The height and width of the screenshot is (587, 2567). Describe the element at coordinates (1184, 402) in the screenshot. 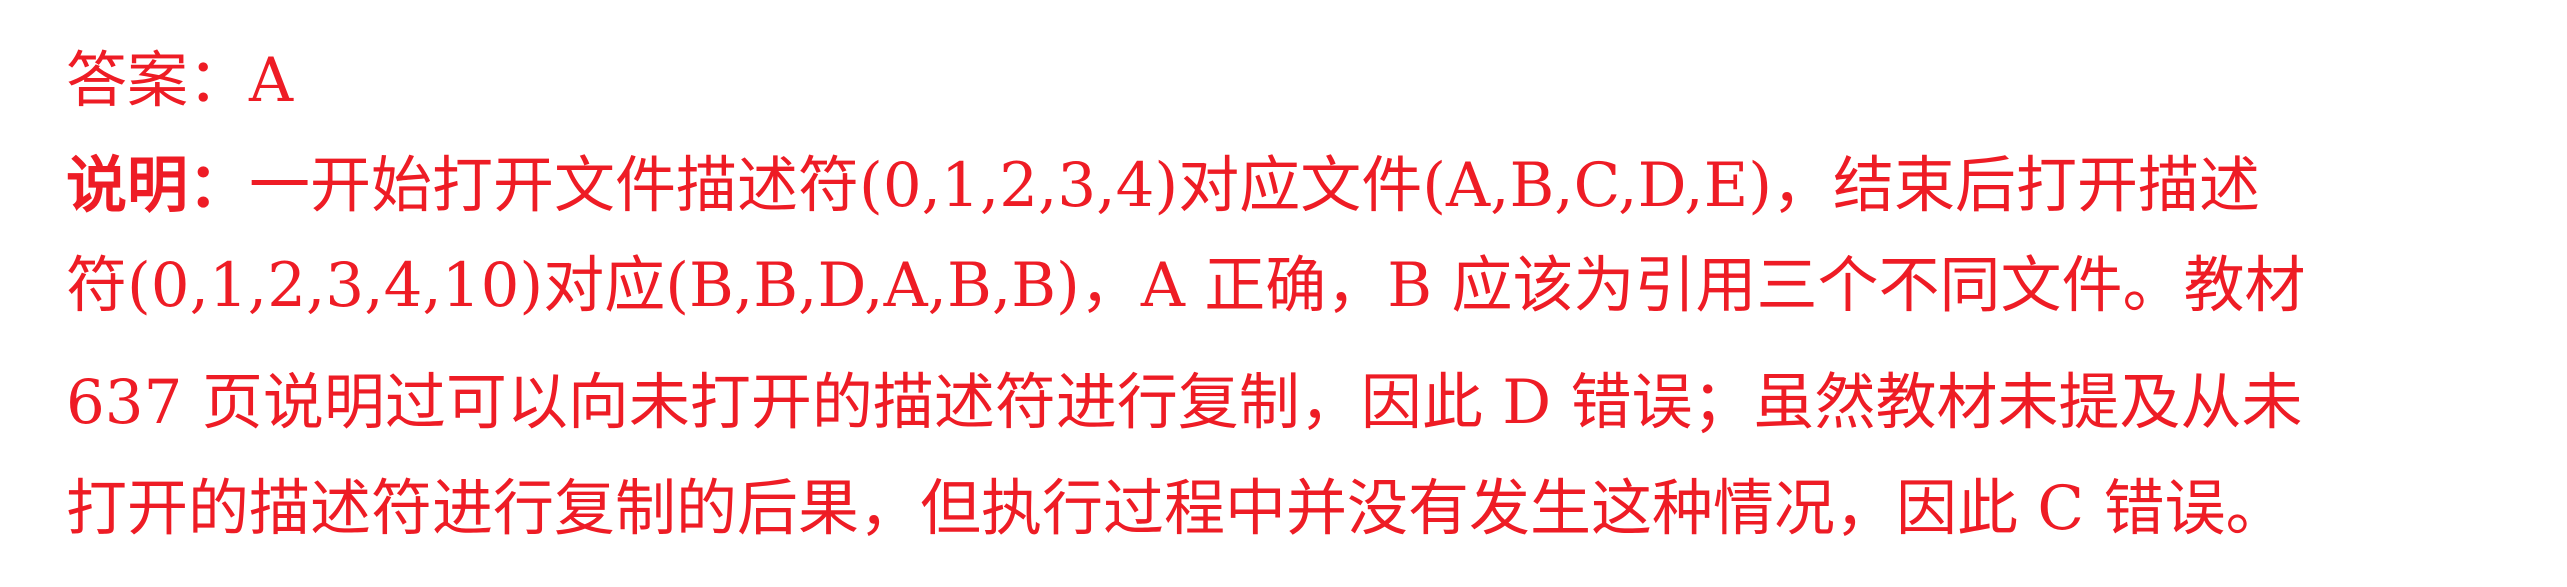

I see `explanation-line-3: 637 页说明过可以向未打开的描述符进行复制，因此 D 错误；虽然教材未提及从未` at that location.